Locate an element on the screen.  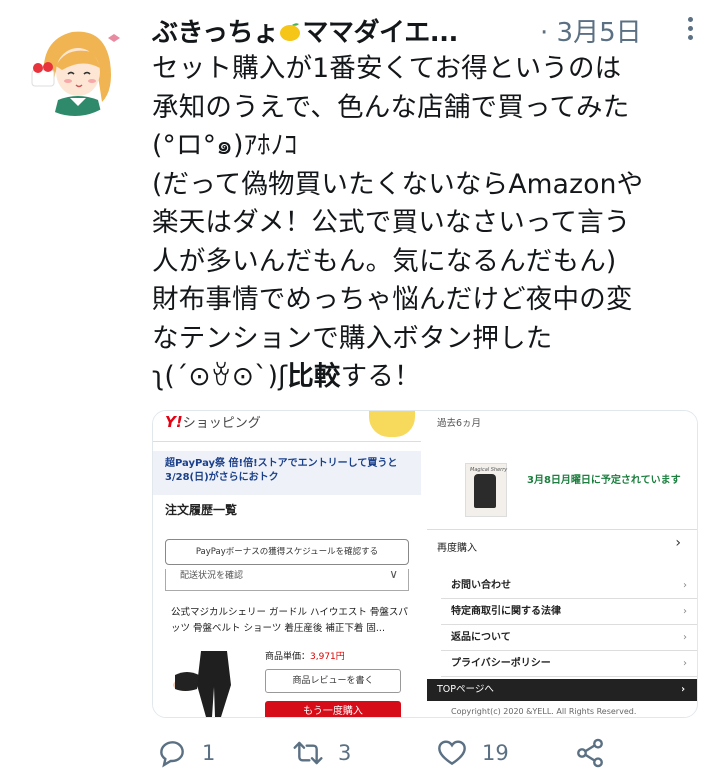
yahoo-logo-text: ショッピング is located at coordinates (221, 423).